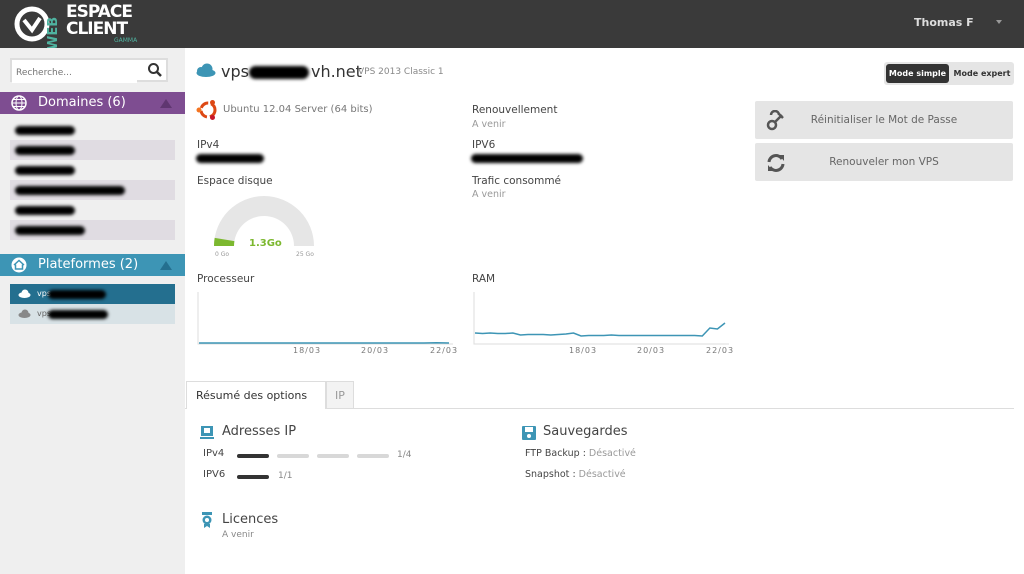 This screenshot has width=1024, height=574. Describe the element at coordinates (214, 453) in the screenshot. I see `ipv4-option-label: IPv4` at that location.